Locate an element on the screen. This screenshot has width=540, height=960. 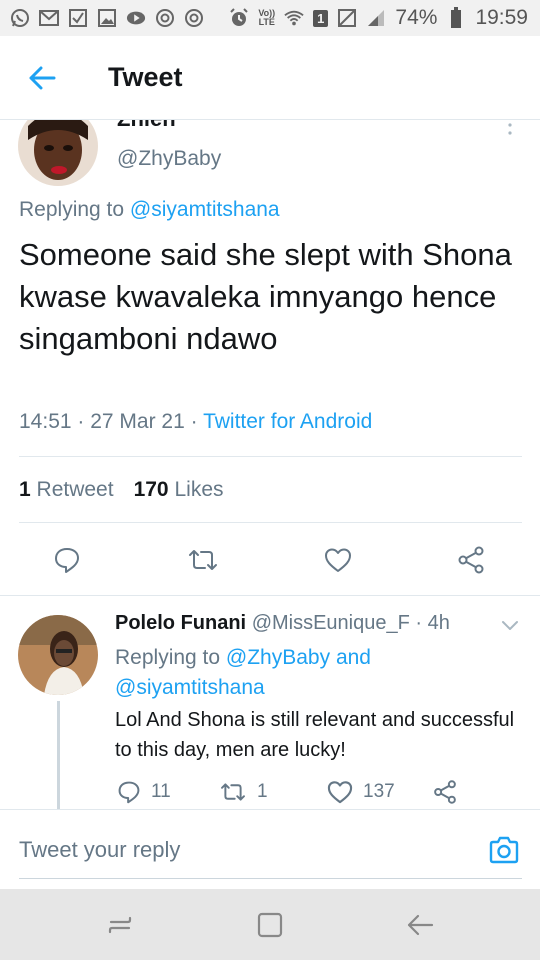
reply-input is located at coordinates (244, 850).